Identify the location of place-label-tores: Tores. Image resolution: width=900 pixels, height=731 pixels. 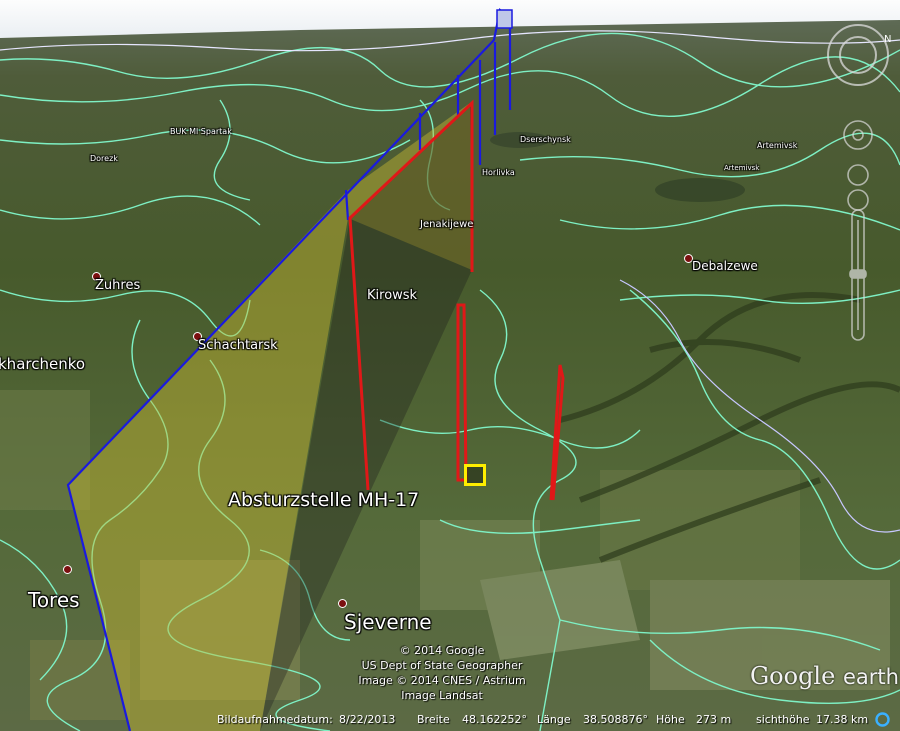
(54, 600).